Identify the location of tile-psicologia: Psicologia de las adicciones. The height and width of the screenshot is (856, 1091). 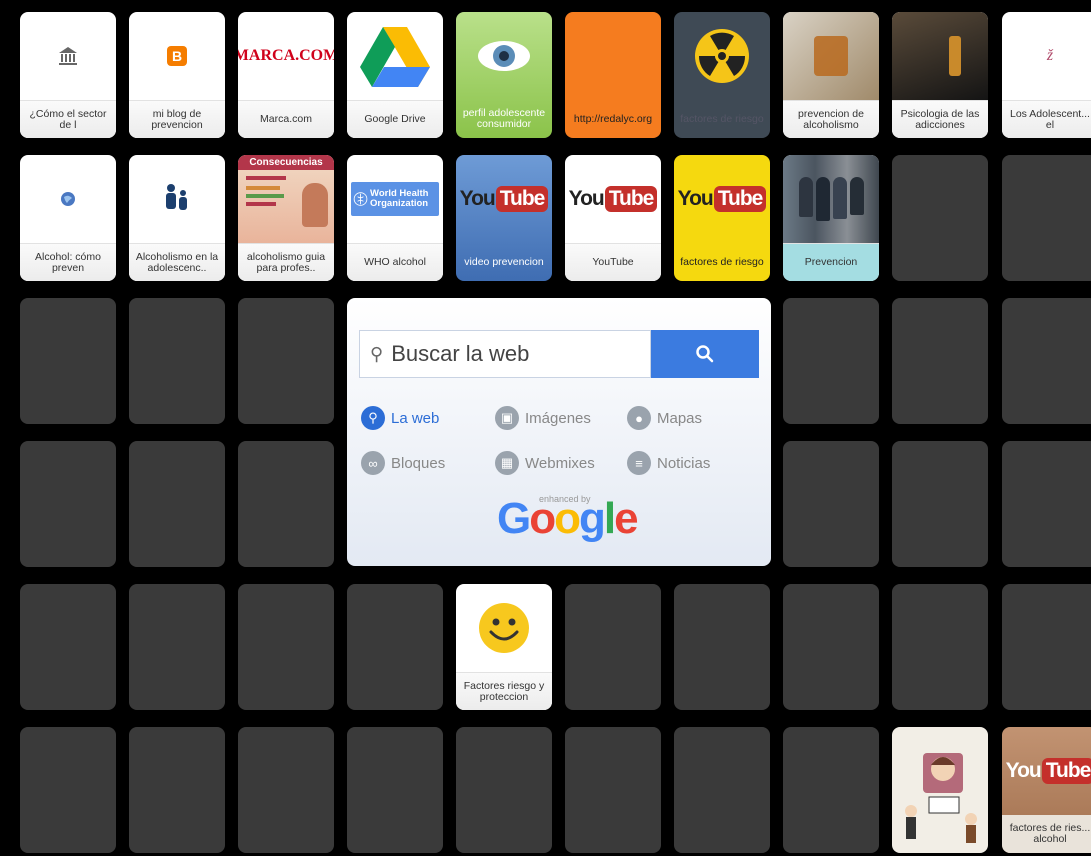
(940, 75).